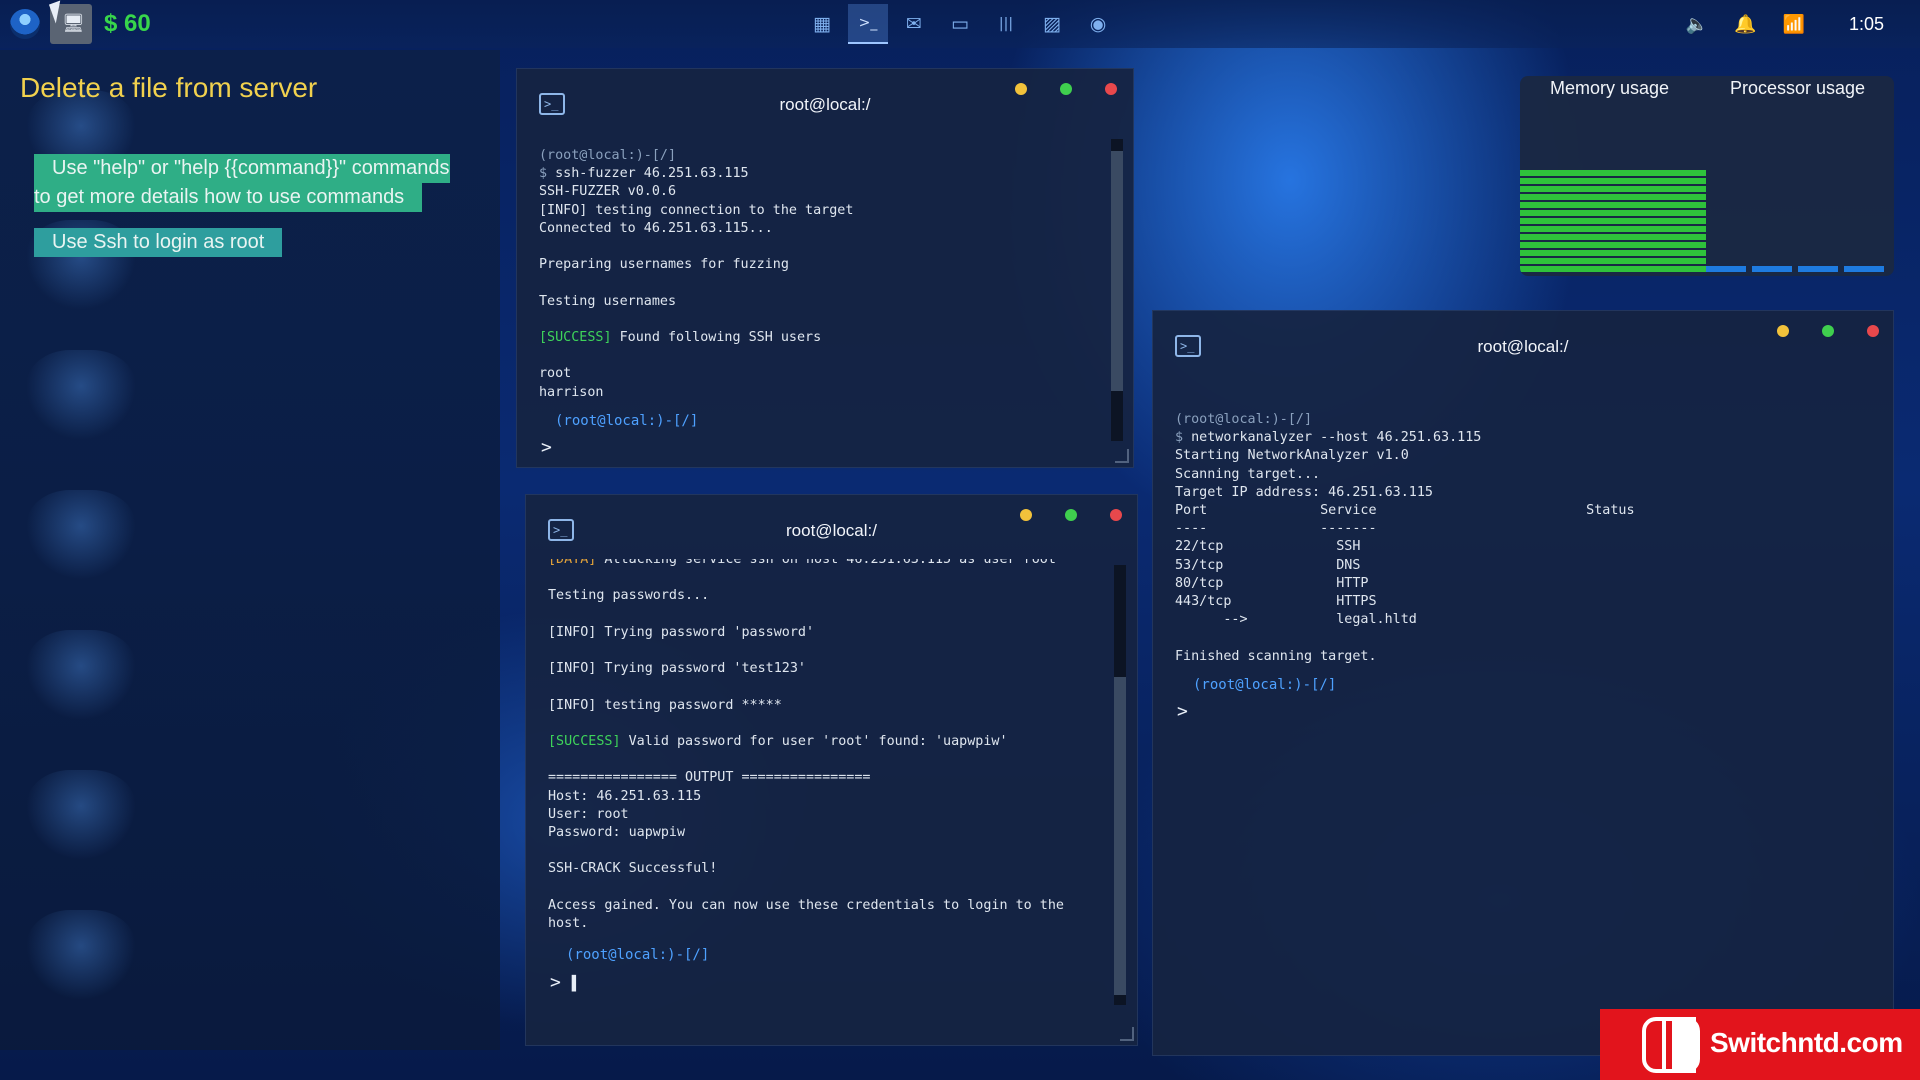 The height and width of the screenshot is (1080, 1920). What do you see at coordinates (571, 392) in the screenshot?
I see `terminal-text: harrison` at bounding box center [571, 392].